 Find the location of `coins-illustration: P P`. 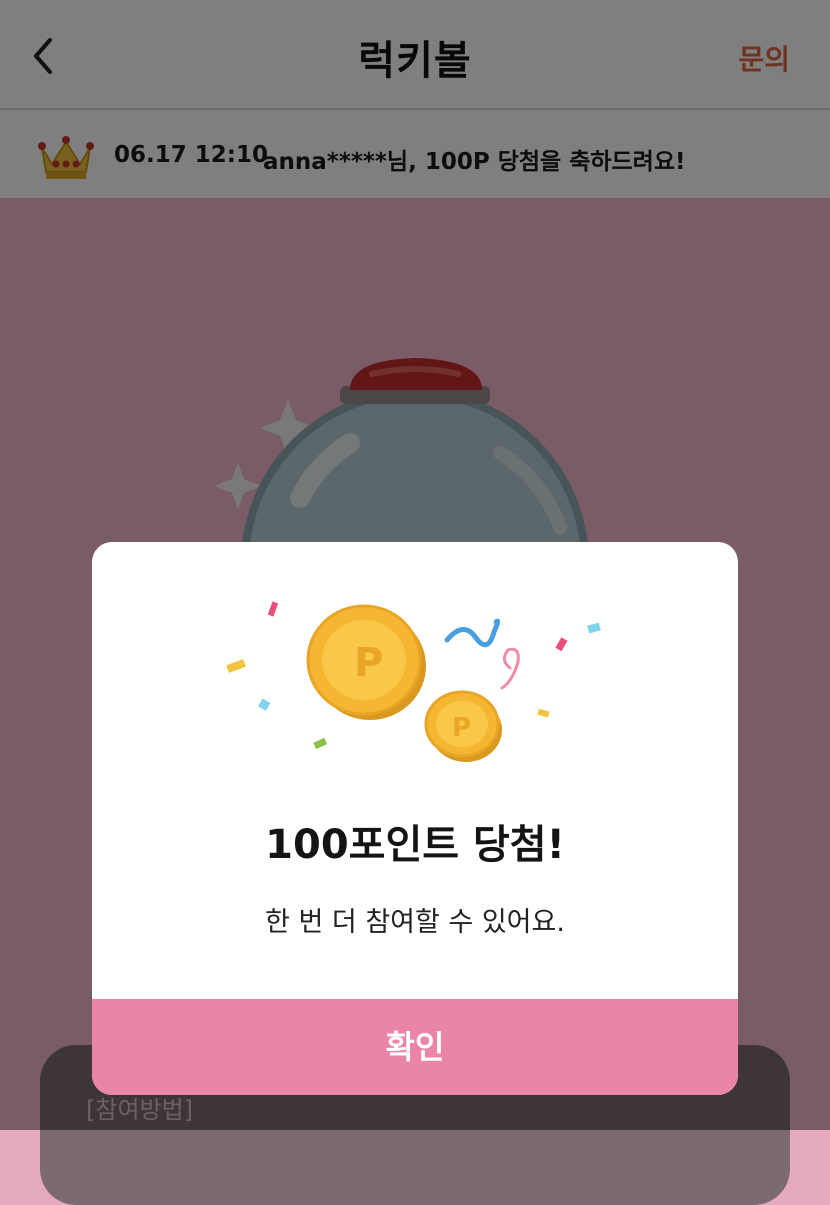

coins-illustration: P P is located at coordinates (413, 681).